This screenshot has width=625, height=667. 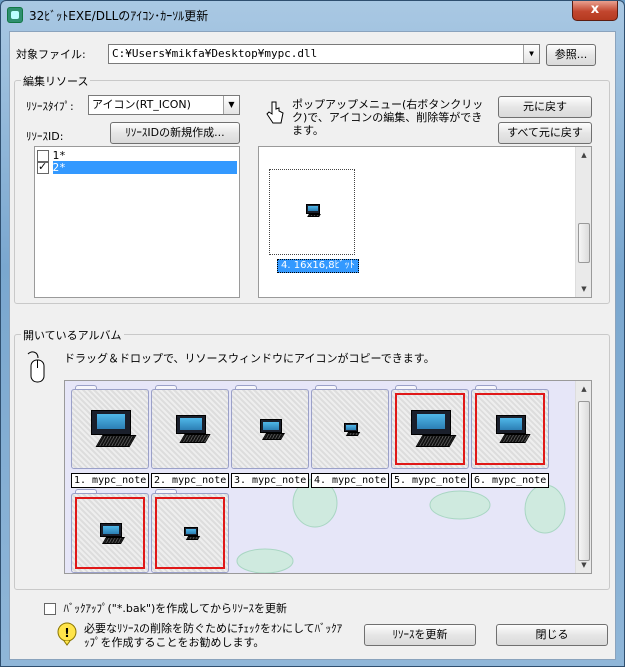 What do you see at coordinates (249, 358) in the screenshot?
I see `album-hint-text: ドラッグ＆ドロップで、リソースウィンドウにアイコンがコピーできます。` at bounding box center [249, 358].